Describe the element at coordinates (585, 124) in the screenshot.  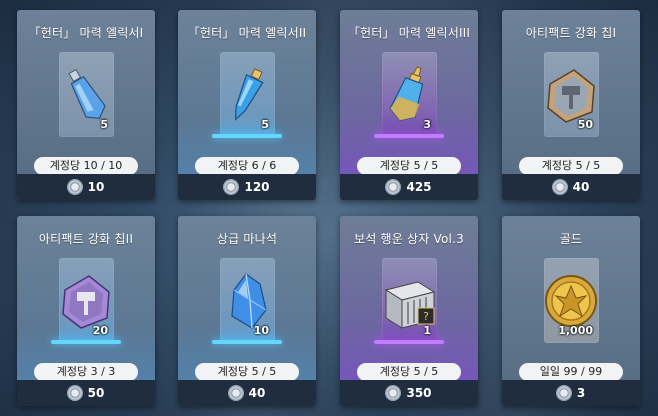
I see `item-quantity: 50` at that location.